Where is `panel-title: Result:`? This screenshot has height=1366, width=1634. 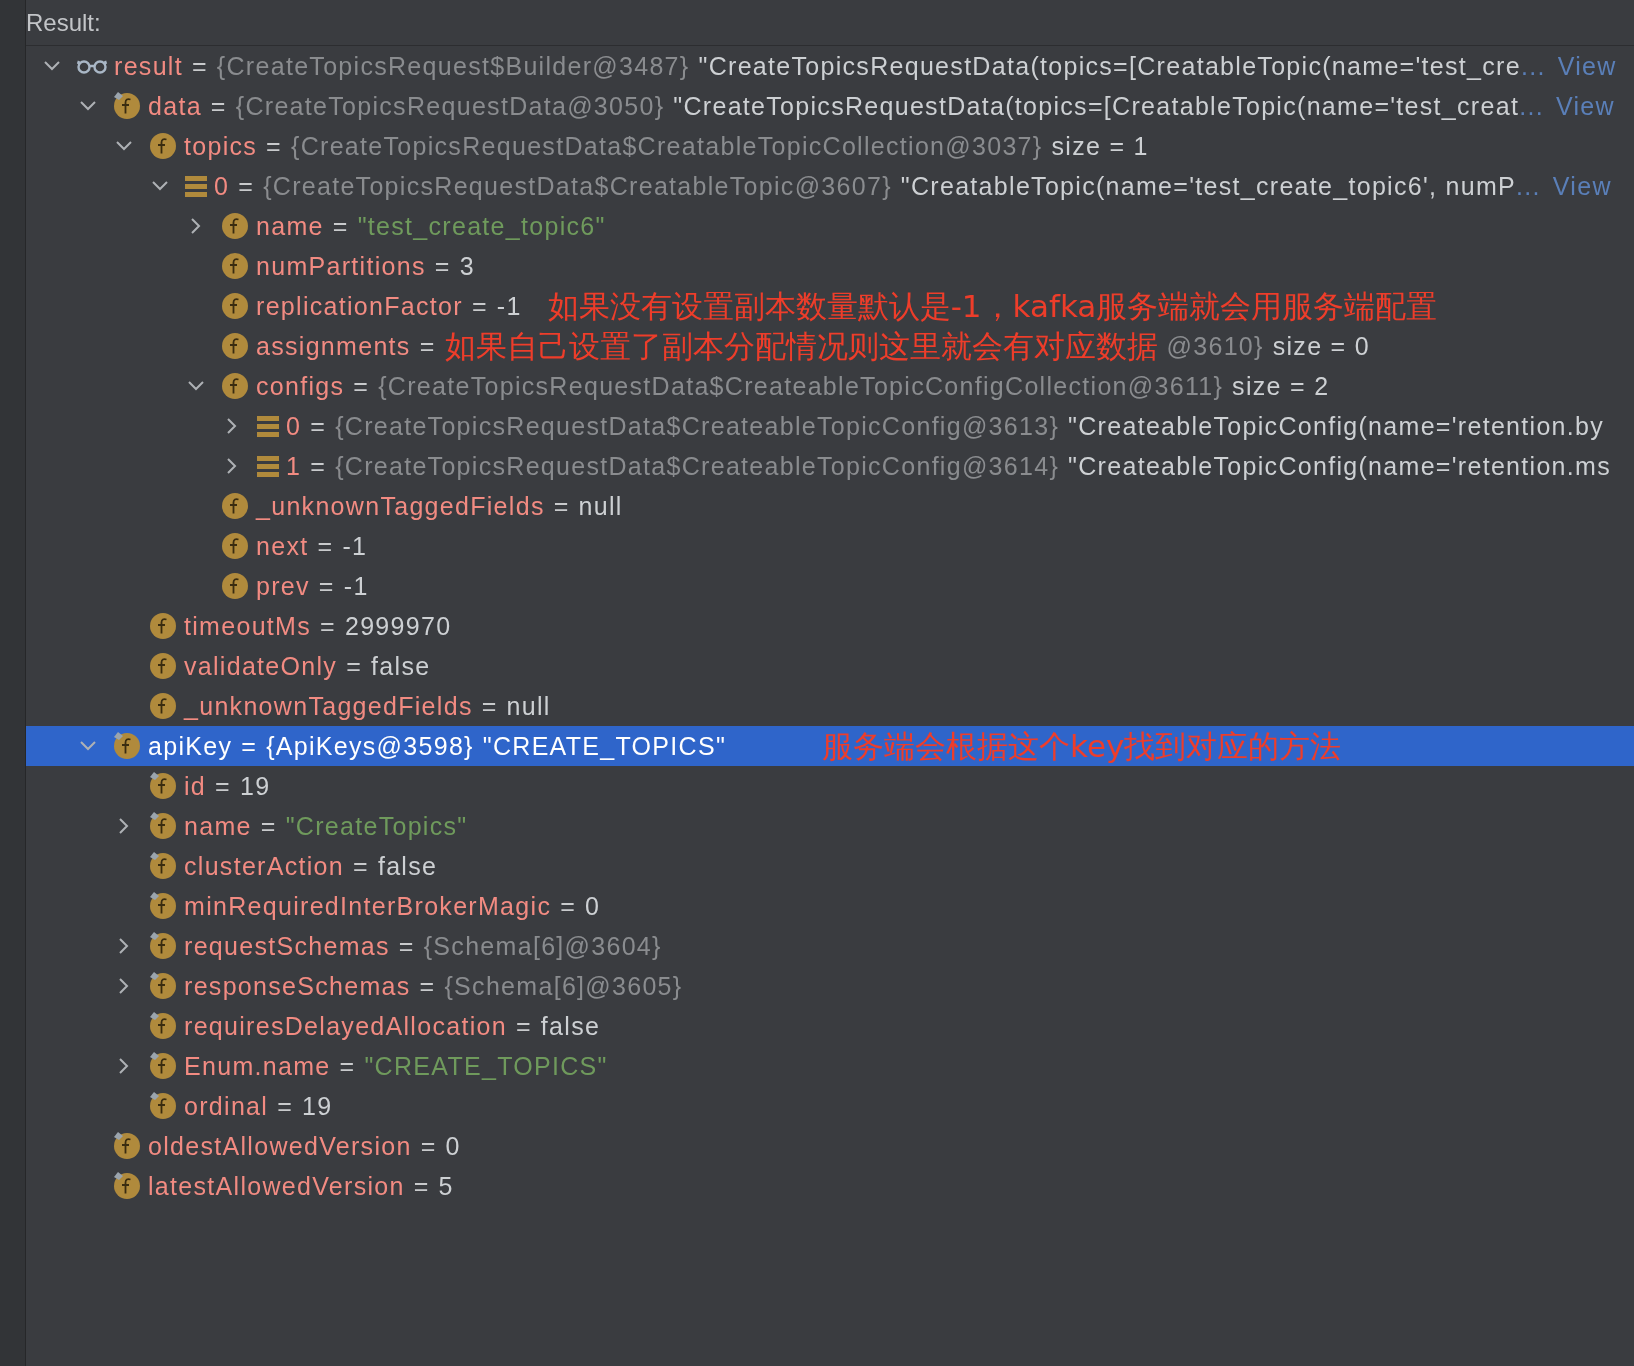
panel-title: Result: is located at coordinates (63, 22).